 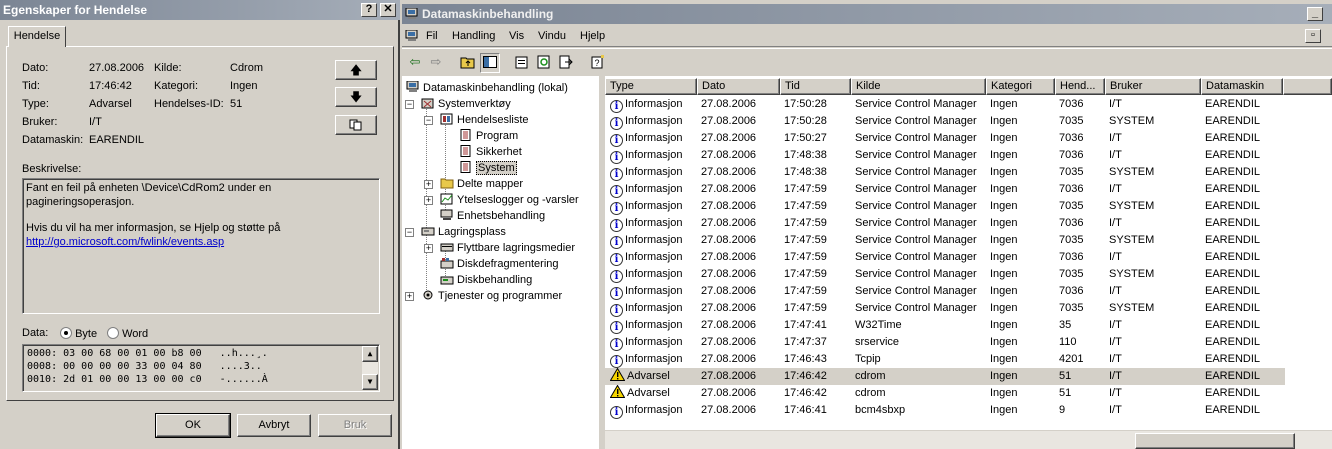 I want to click on cancel-button: Avbryt, so click(x=274, y=425).